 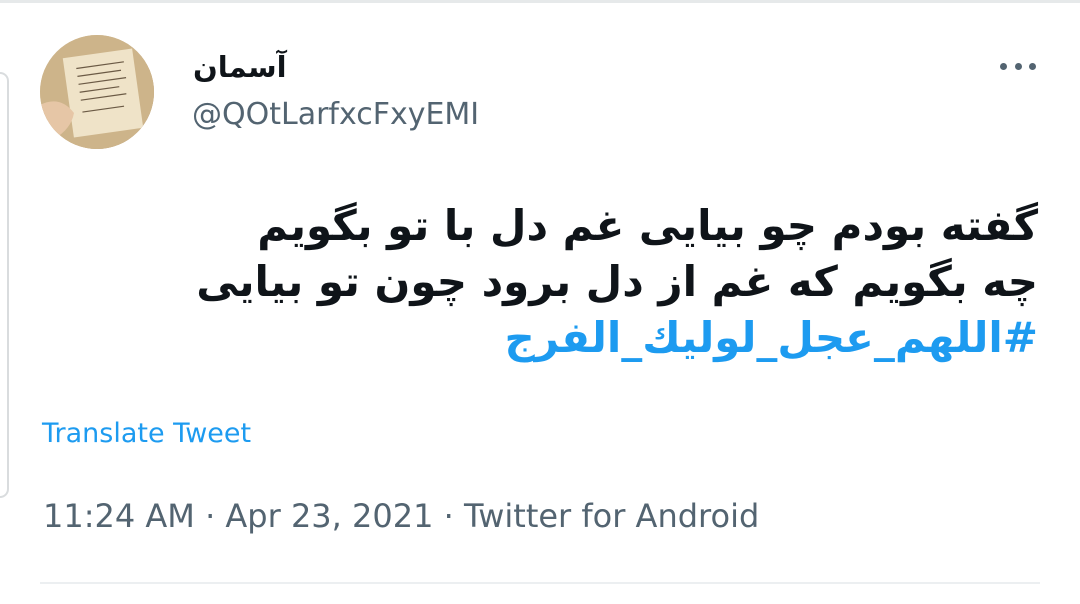 What do you see at coordinates (540, 1) in the screenshot?
I see `top-divider` at bounding box center [540, 1].